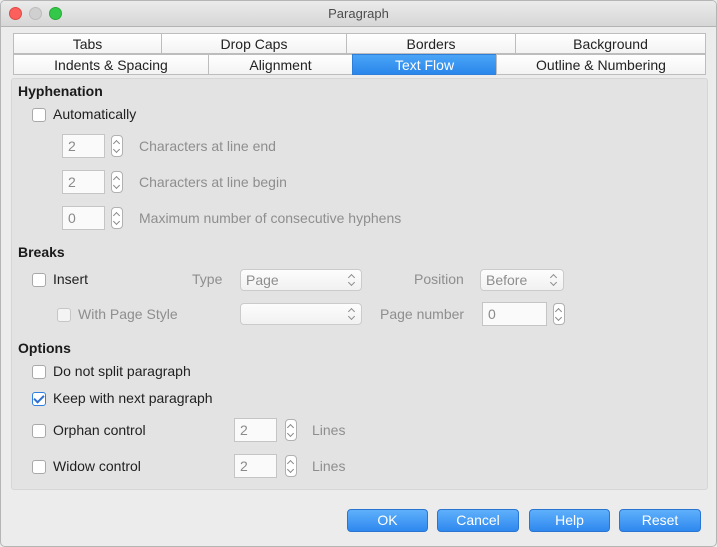  I want to click on widow-lines-input: 2, so click(255, 466).